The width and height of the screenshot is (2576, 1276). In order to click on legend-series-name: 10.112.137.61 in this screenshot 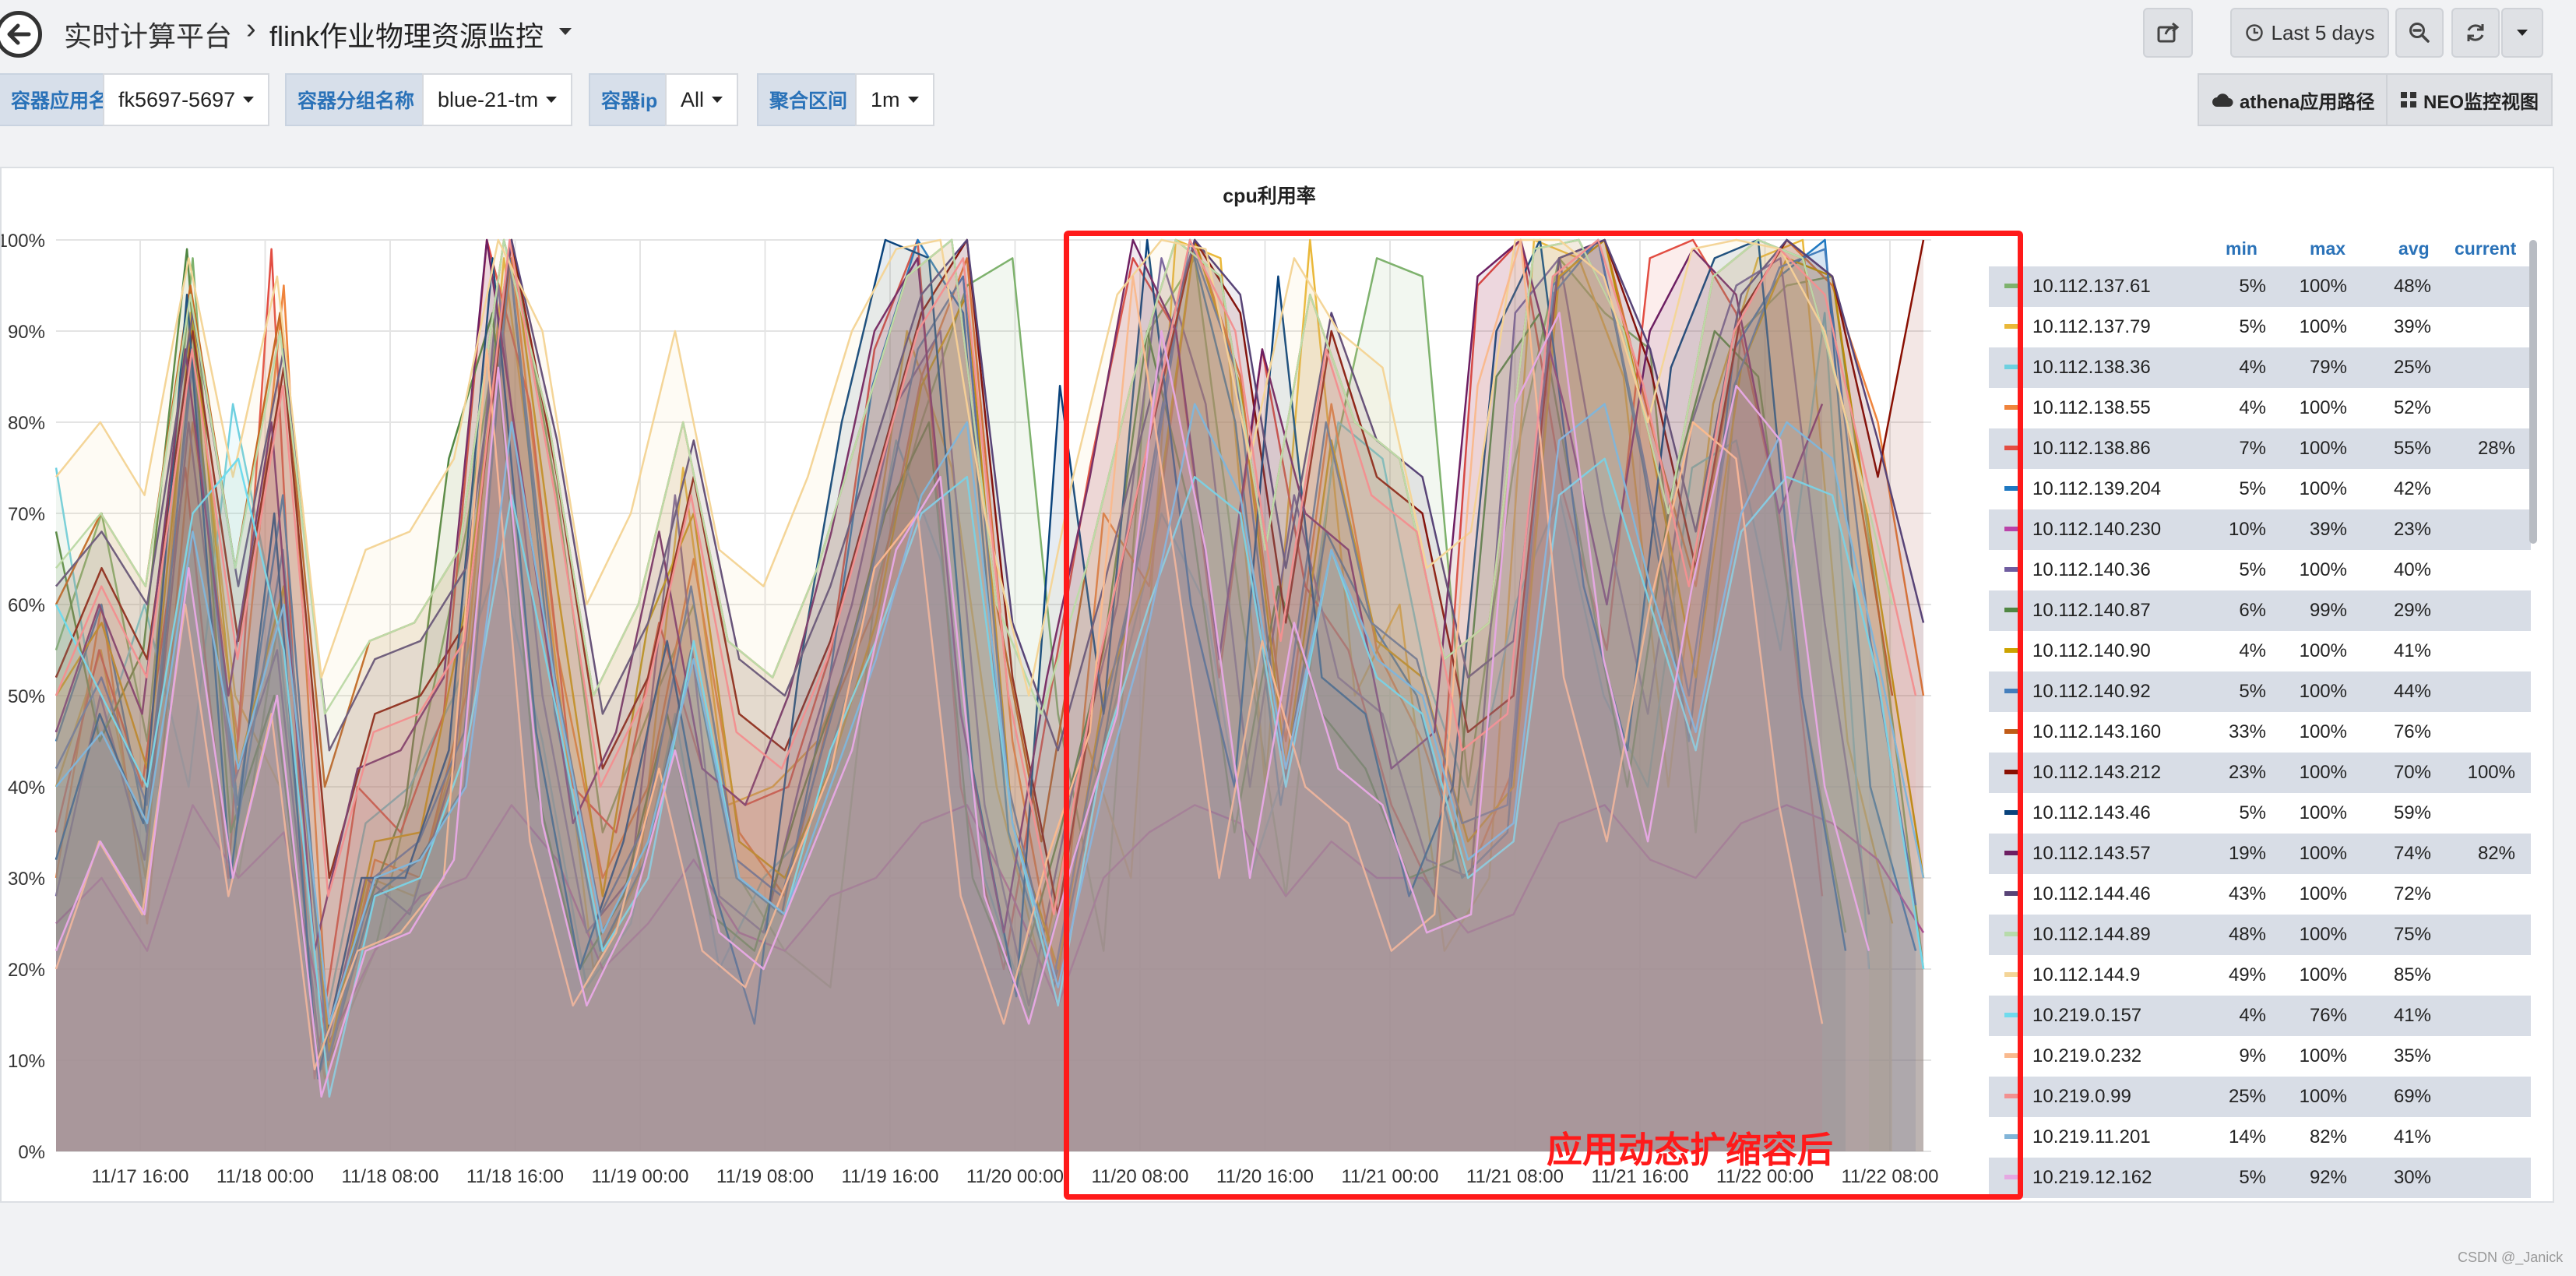, I will do `click(2091, 287)`.